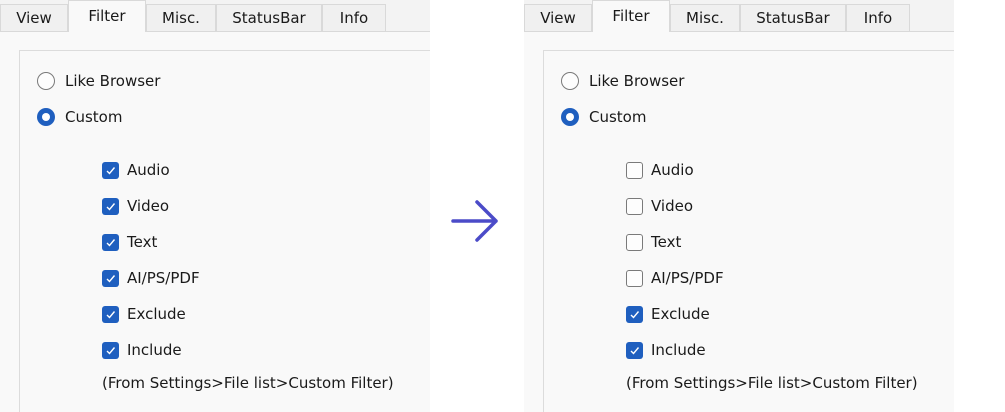  I want to click on arrow-right-icon, so click(474, 221).